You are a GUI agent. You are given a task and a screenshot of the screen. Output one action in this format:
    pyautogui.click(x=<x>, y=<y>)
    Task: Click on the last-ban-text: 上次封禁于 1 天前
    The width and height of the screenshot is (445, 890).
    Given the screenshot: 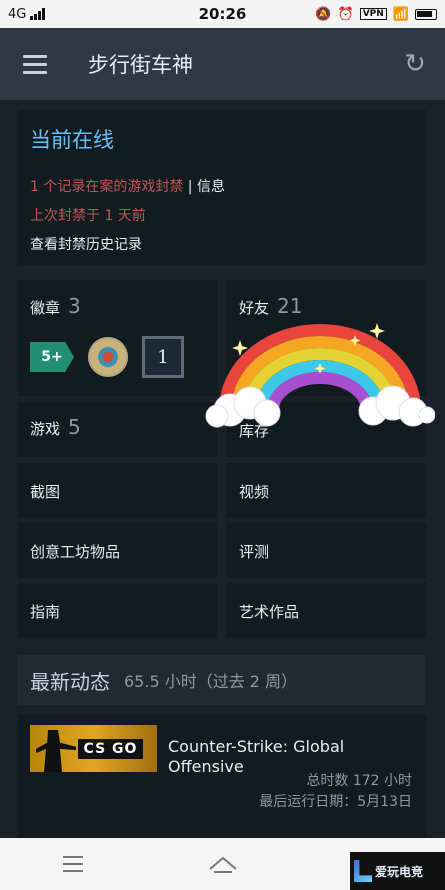 What is the action you would take?
    pyautogui.click(x=88, y=216)
    